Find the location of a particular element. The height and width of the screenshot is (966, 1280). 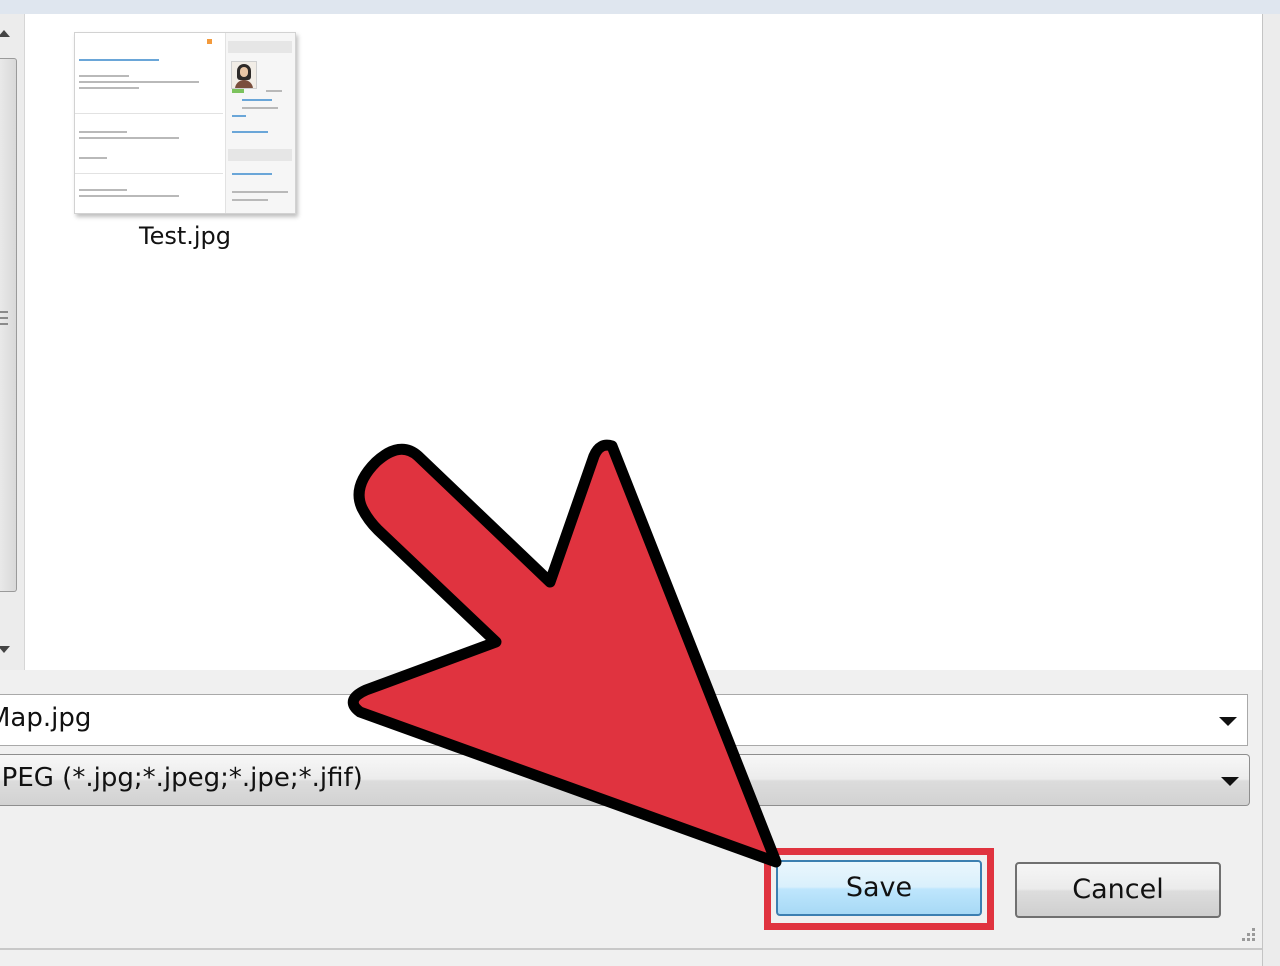

avatar-icon is located at coordinates (244, 75).